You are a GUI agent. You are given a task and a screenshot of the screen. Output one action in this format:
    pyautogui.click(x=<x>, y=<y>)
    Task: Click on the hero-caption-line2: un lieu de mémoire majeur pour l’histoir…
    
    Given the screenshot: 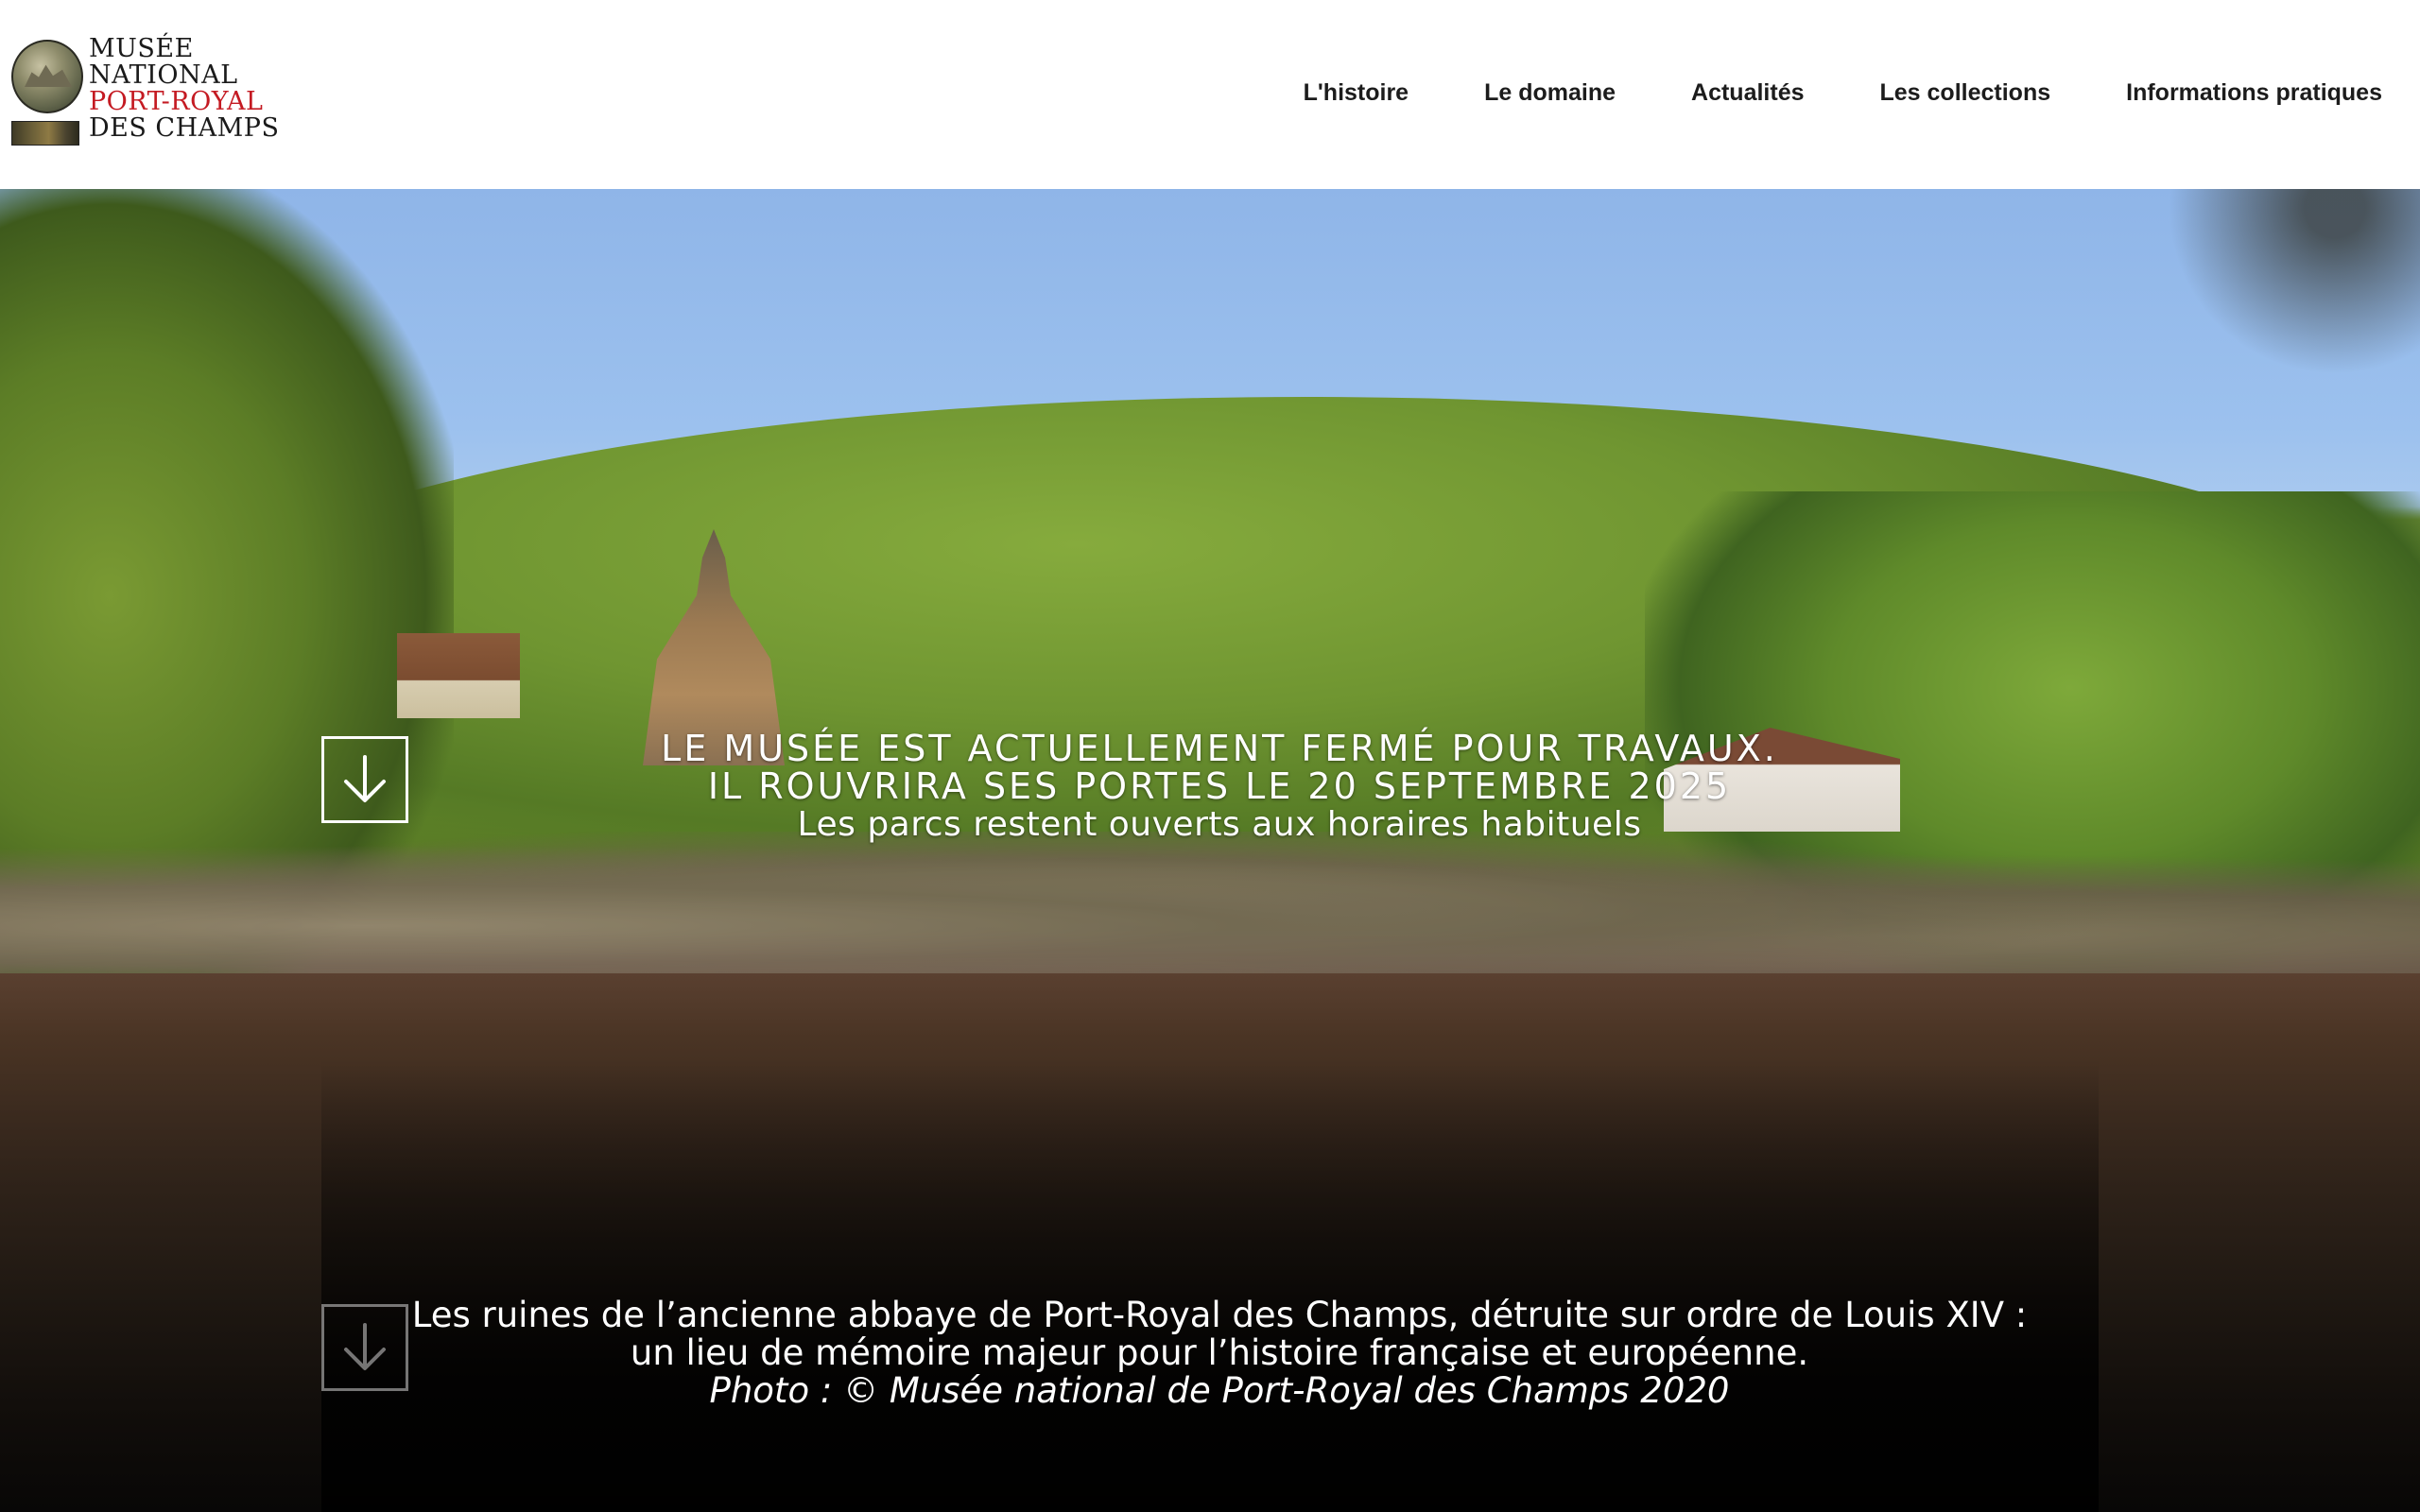 What is the action you would take?
    pyautogui.click(x=1219, y=1352)
    